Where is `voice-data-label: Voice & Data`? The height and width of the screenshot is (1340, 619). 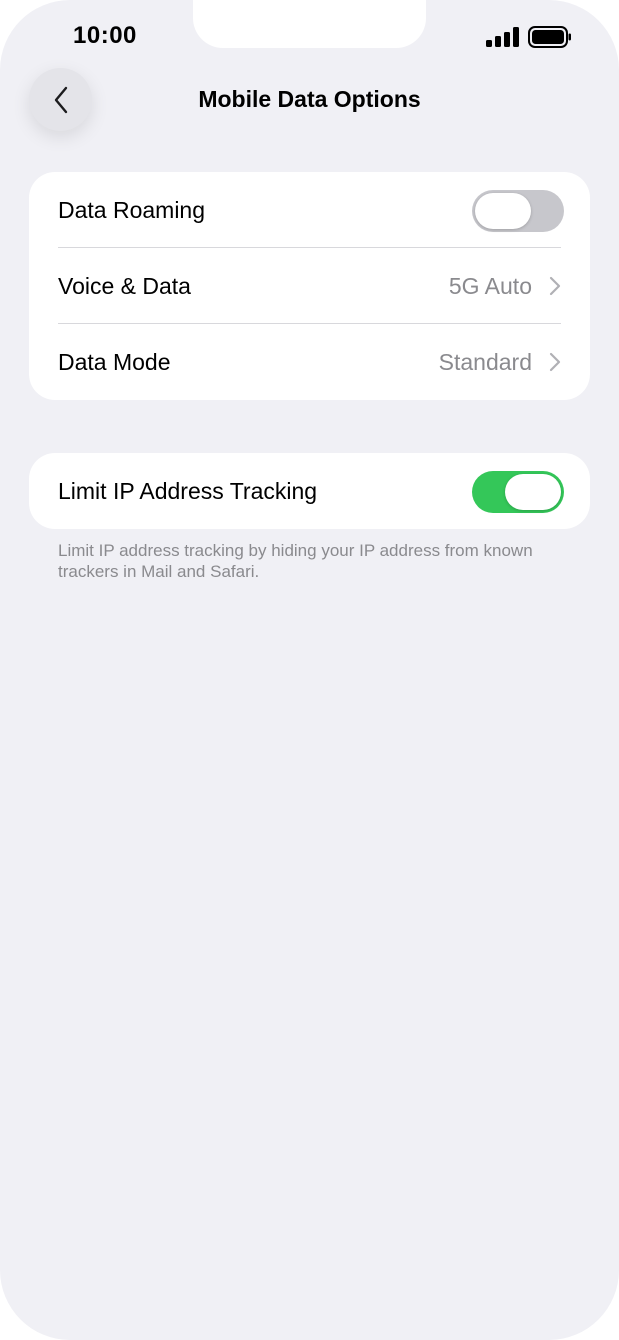
voice-data-label: Voice & Data is located at coordinates (124, 285).